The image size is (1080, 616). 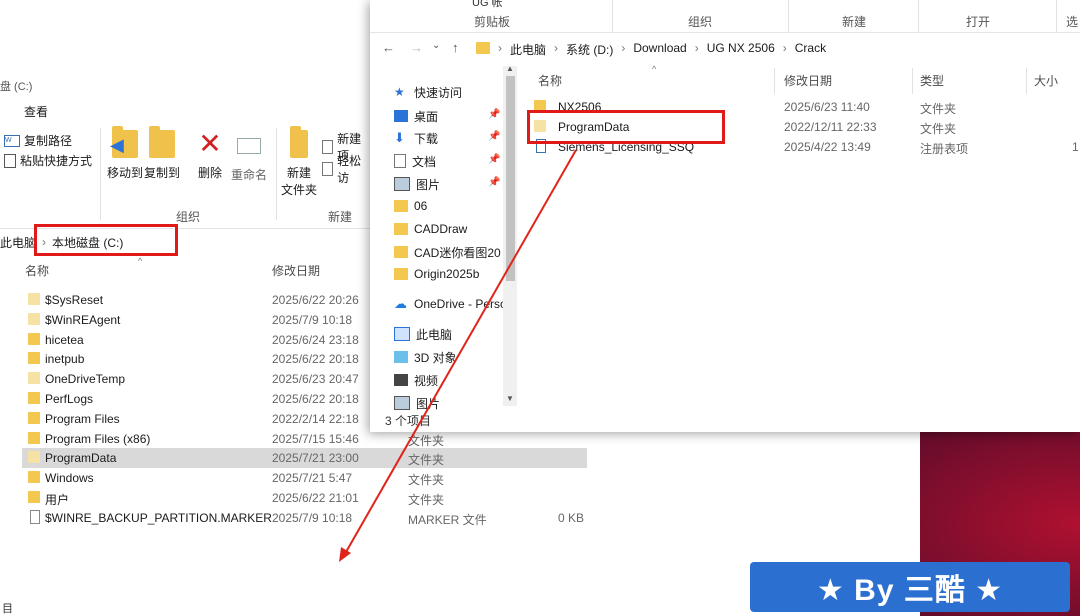 I want to click on annotation-arrow, so click(x=458, y=355).